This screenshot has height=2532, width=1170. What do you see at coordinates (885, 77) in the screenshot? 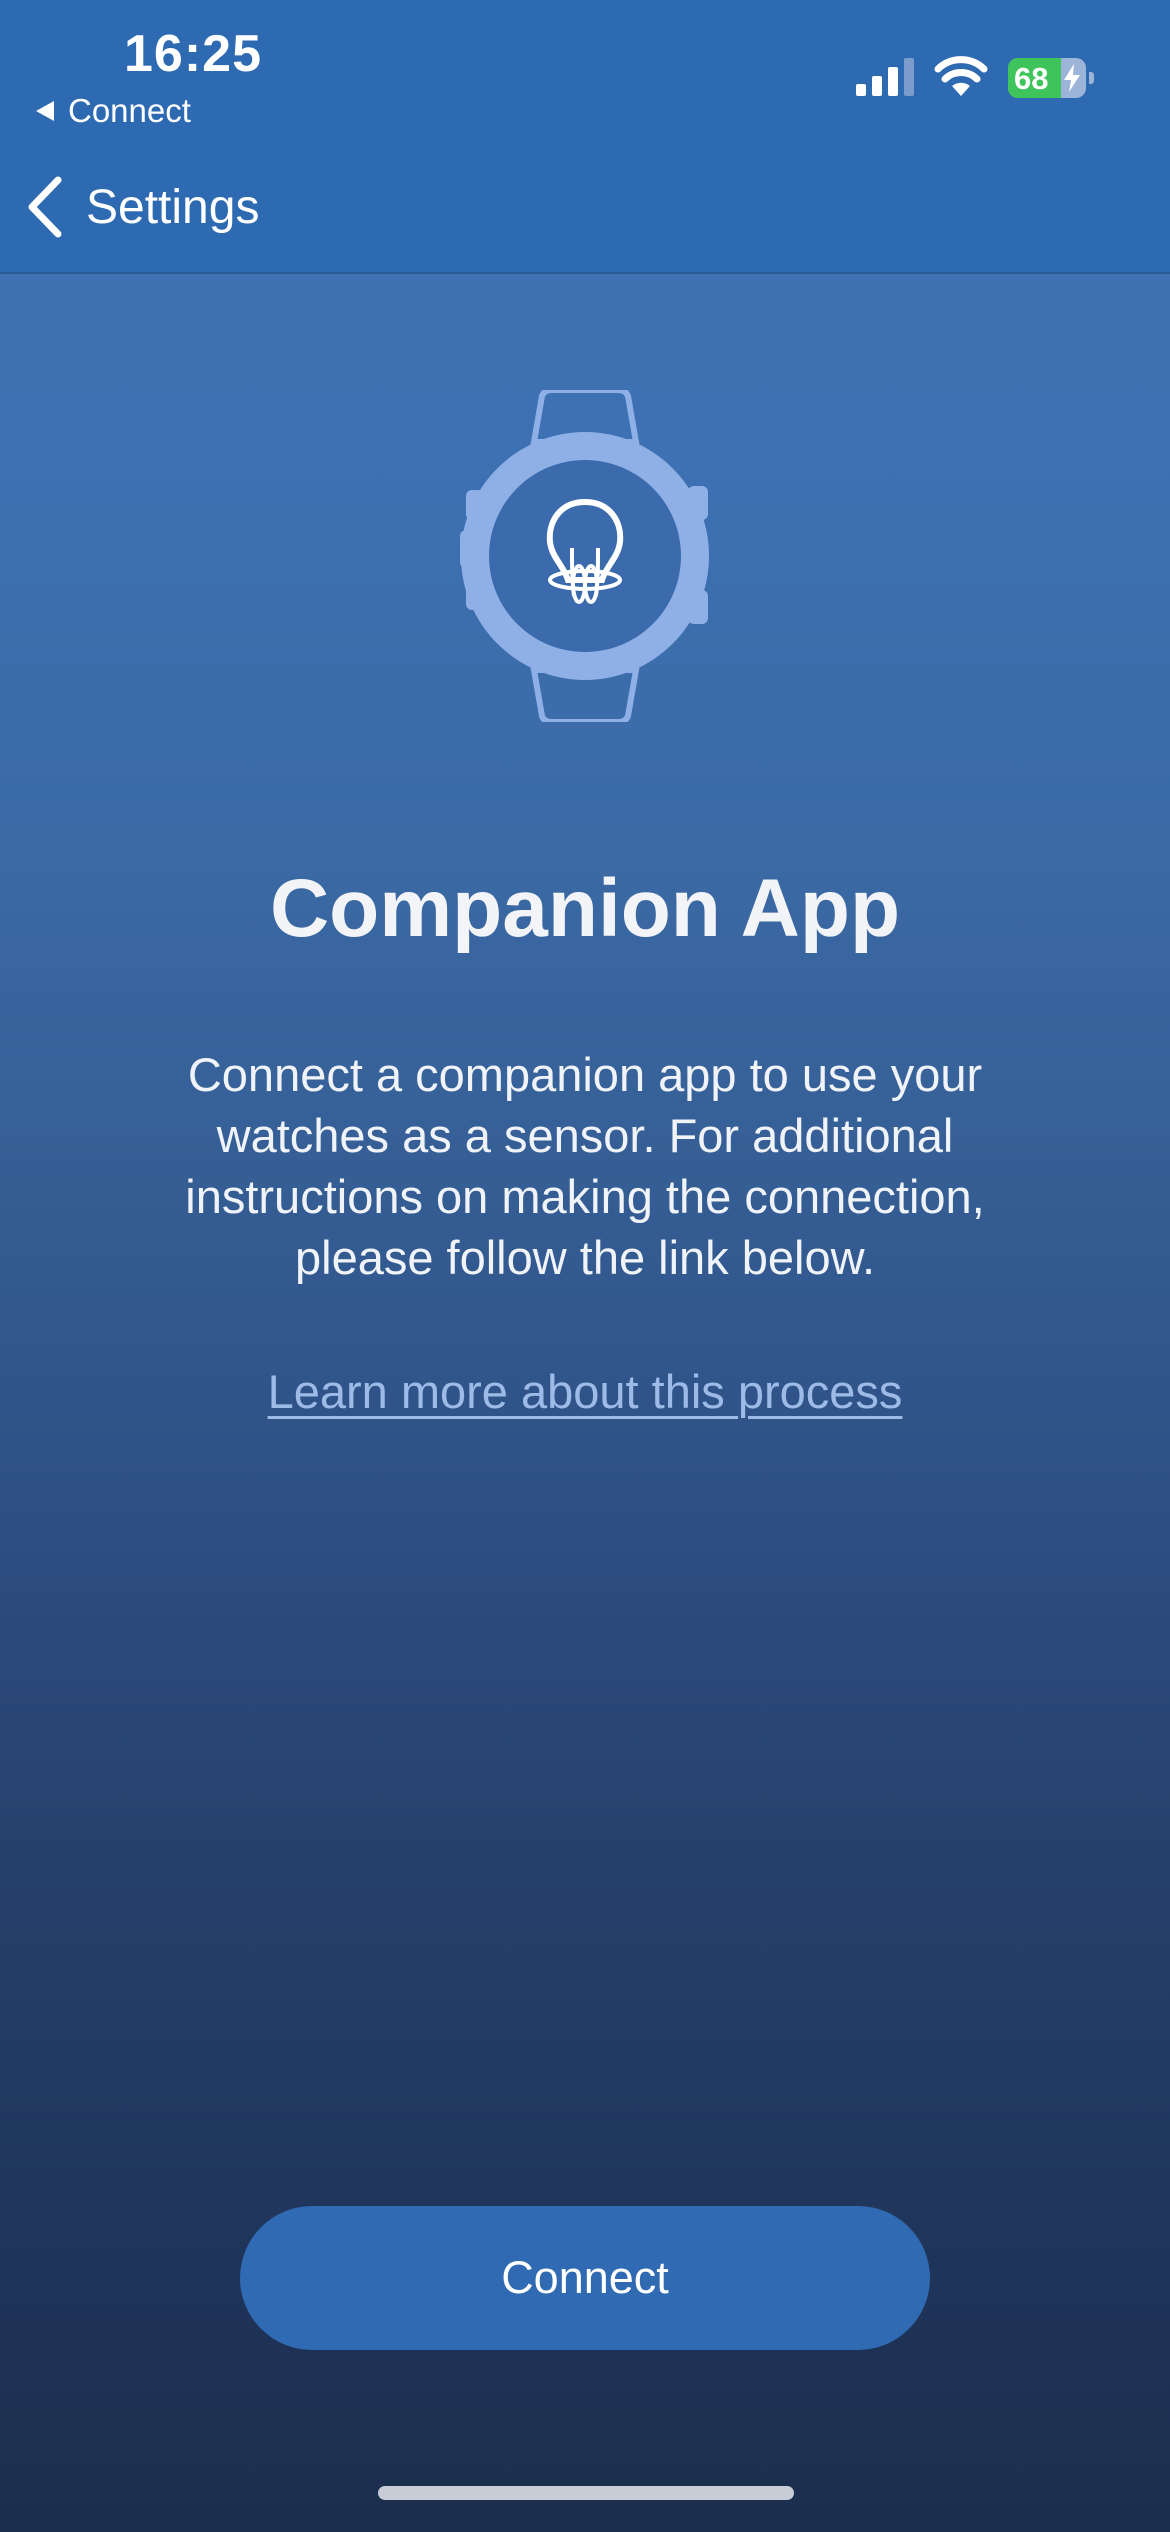
I see `cellular-signal-icon` at bounding box center [885, 77].